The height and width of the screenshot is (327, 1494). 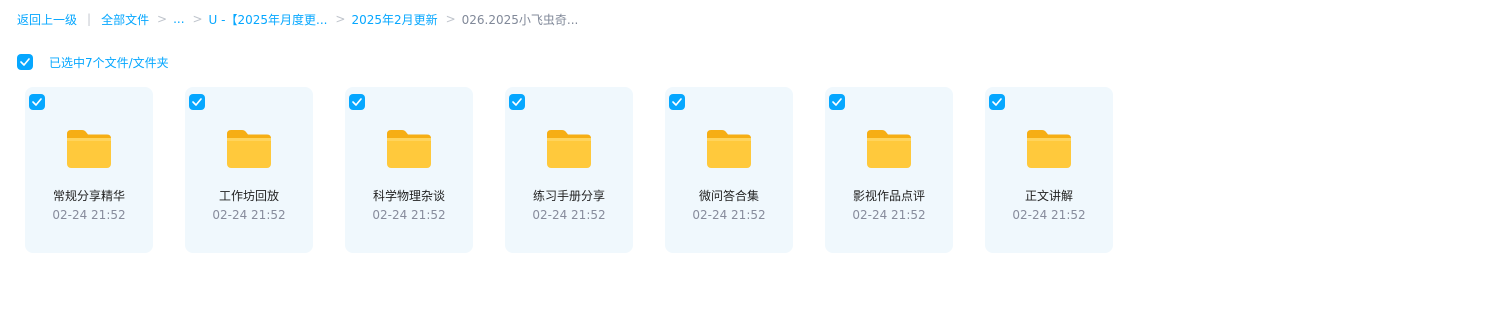 I want to click on folder-card: 科学物理杂谈 02-24 21:52, so click(x=409, y=170).